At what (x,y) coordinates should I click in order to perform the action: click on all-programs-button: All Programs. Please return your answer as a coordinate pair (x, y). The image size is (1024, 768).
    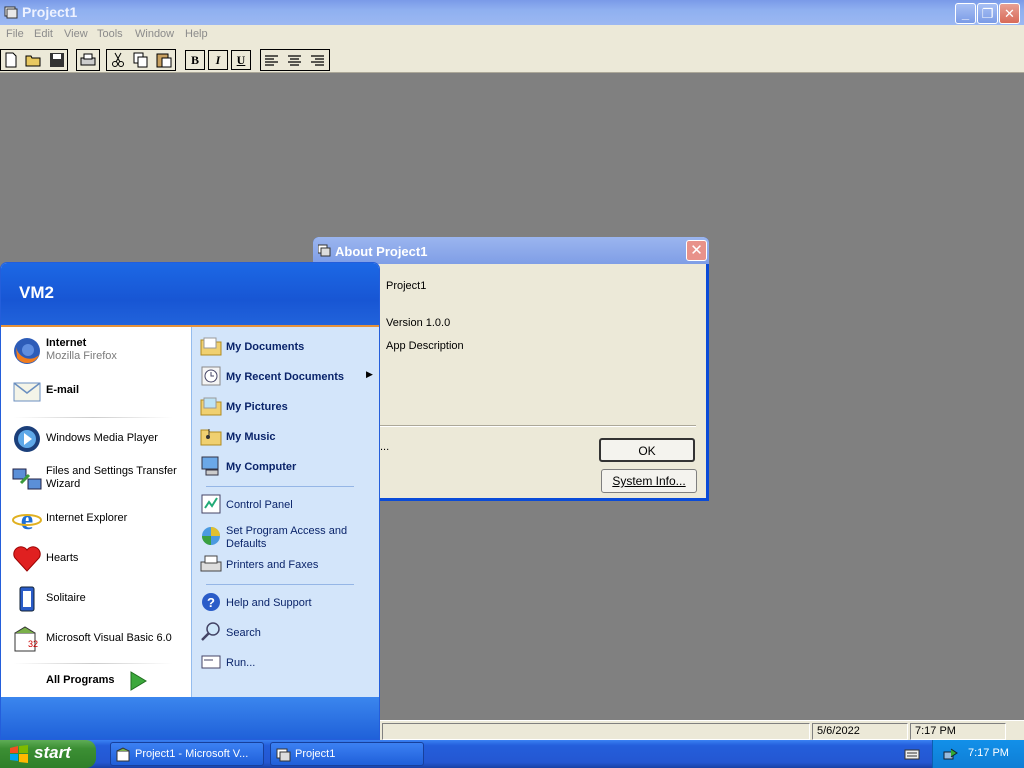
    Looking at the image, I should click on (96, 681).